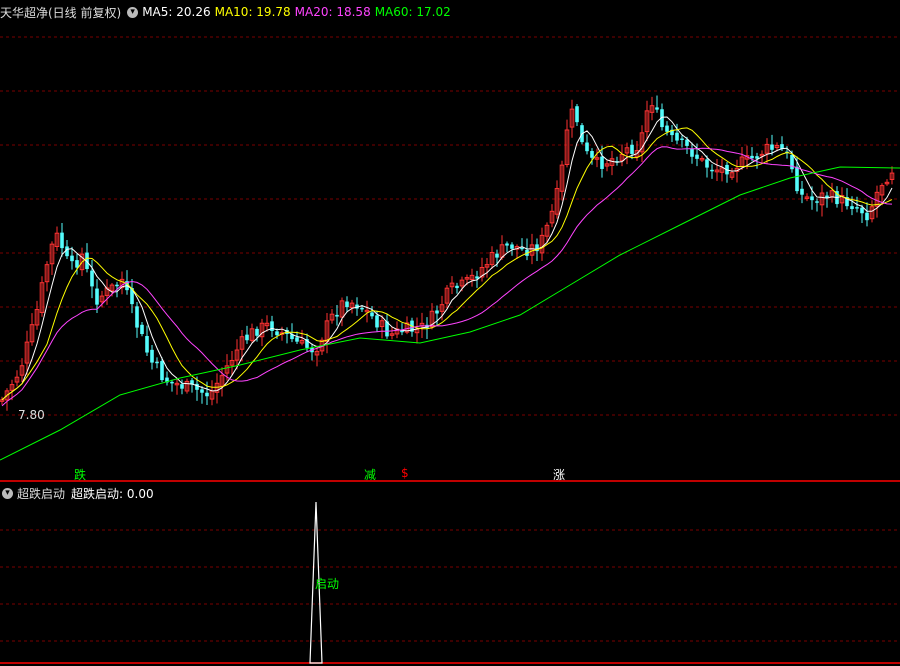 The width and height of the screenshot is (900, 666). I want to click on spike-label: 启动, so click(327, 584).